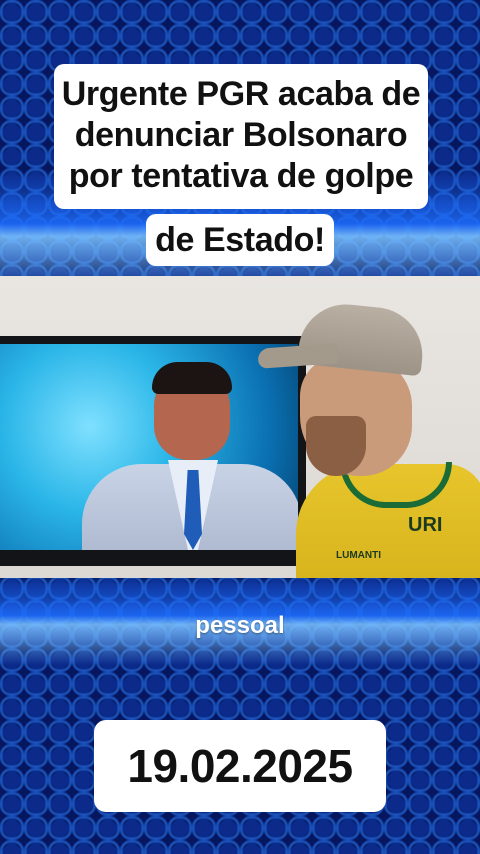 The width and height of the screenshot is (480, 854). Describe the element at coordinates (358, 555) in the screenshot. I see `shirt-sponsor: LUMANTI` at that location.